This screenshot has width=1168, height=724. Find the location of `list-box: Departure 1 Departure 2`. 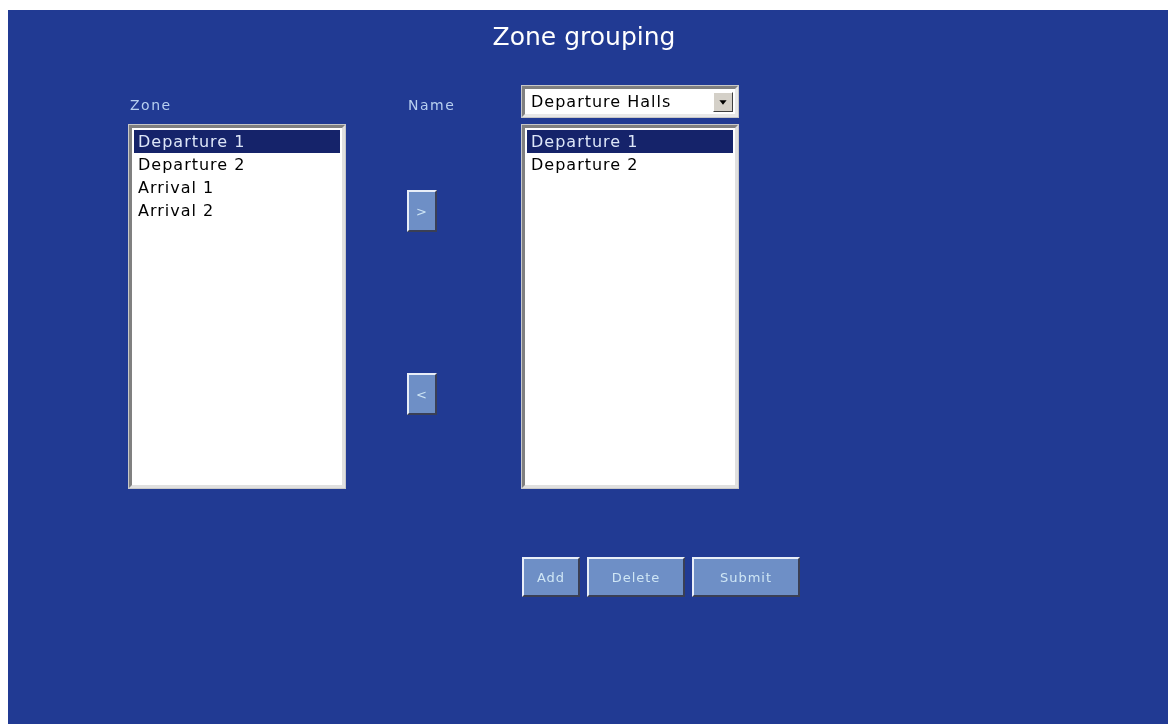

list-box: Departure 1 Departure 2 is located at coordinates (630, 306).